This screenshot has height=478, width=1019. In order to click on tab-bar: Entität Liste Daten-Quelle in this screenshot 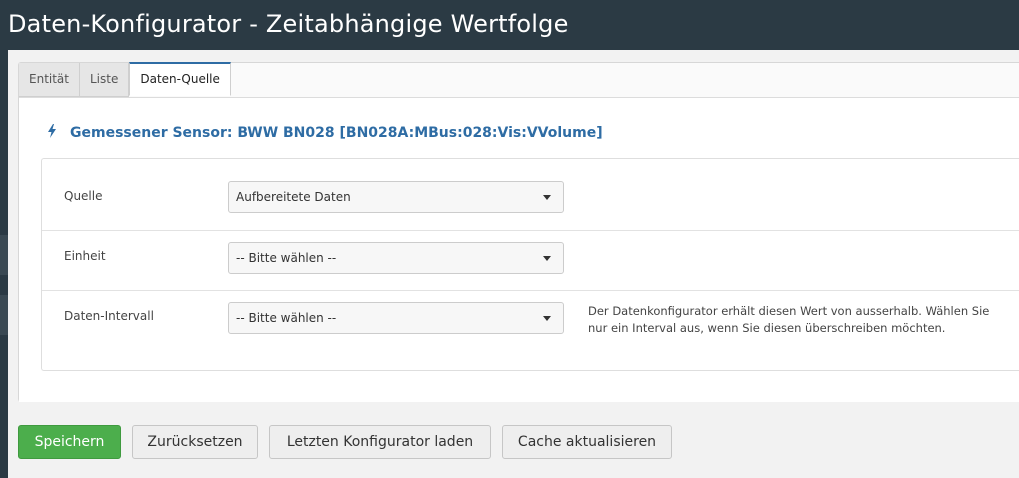, I will do `click(125, 79)`.